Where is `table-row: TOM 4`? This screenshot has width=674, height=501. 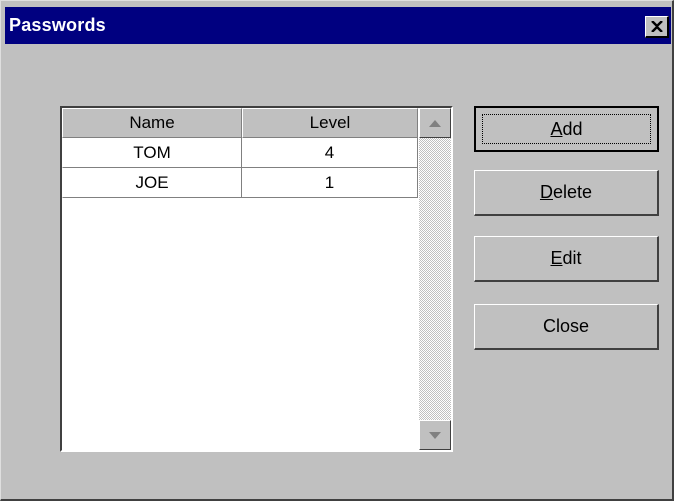 table-row: TOM 4 is located at coordinates (240, 153).